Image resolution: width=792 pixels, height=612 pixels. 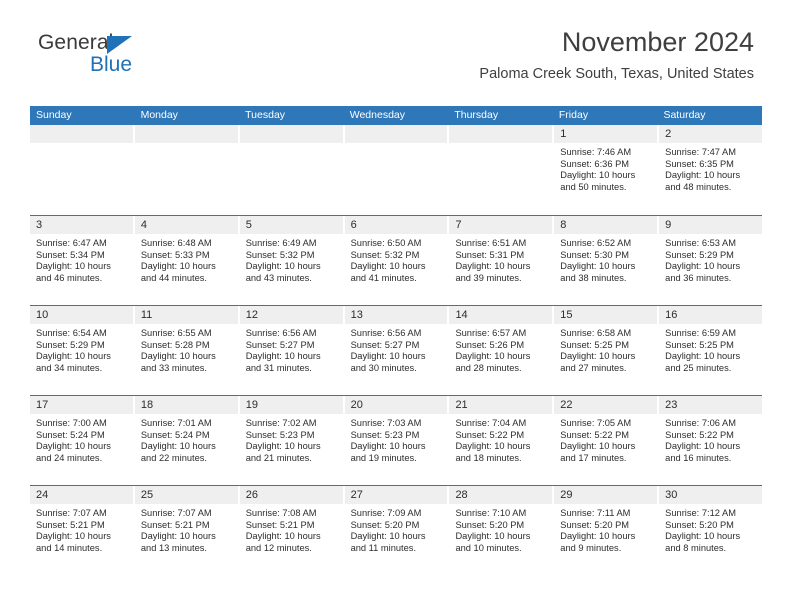 I want to click on sunset-text: Sunset: 5:20 PM, so click(x=490, y=524).